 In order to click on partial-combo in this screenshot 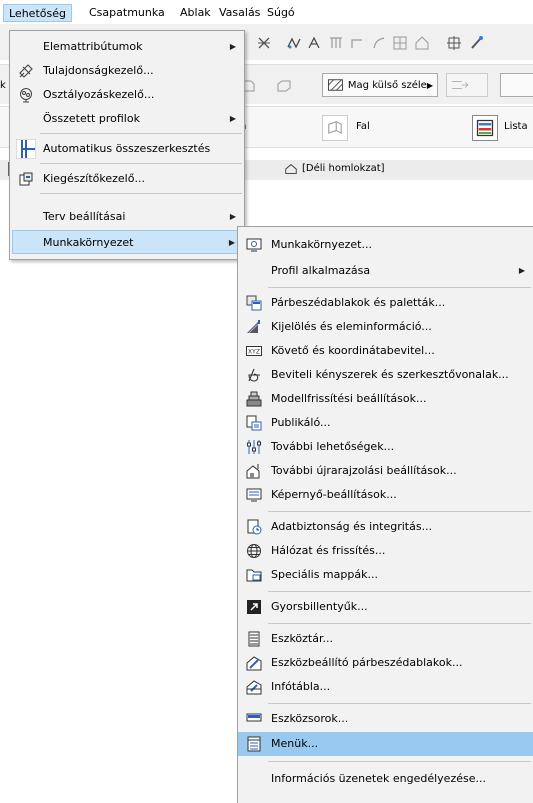, I will do `click(516, 85)`.